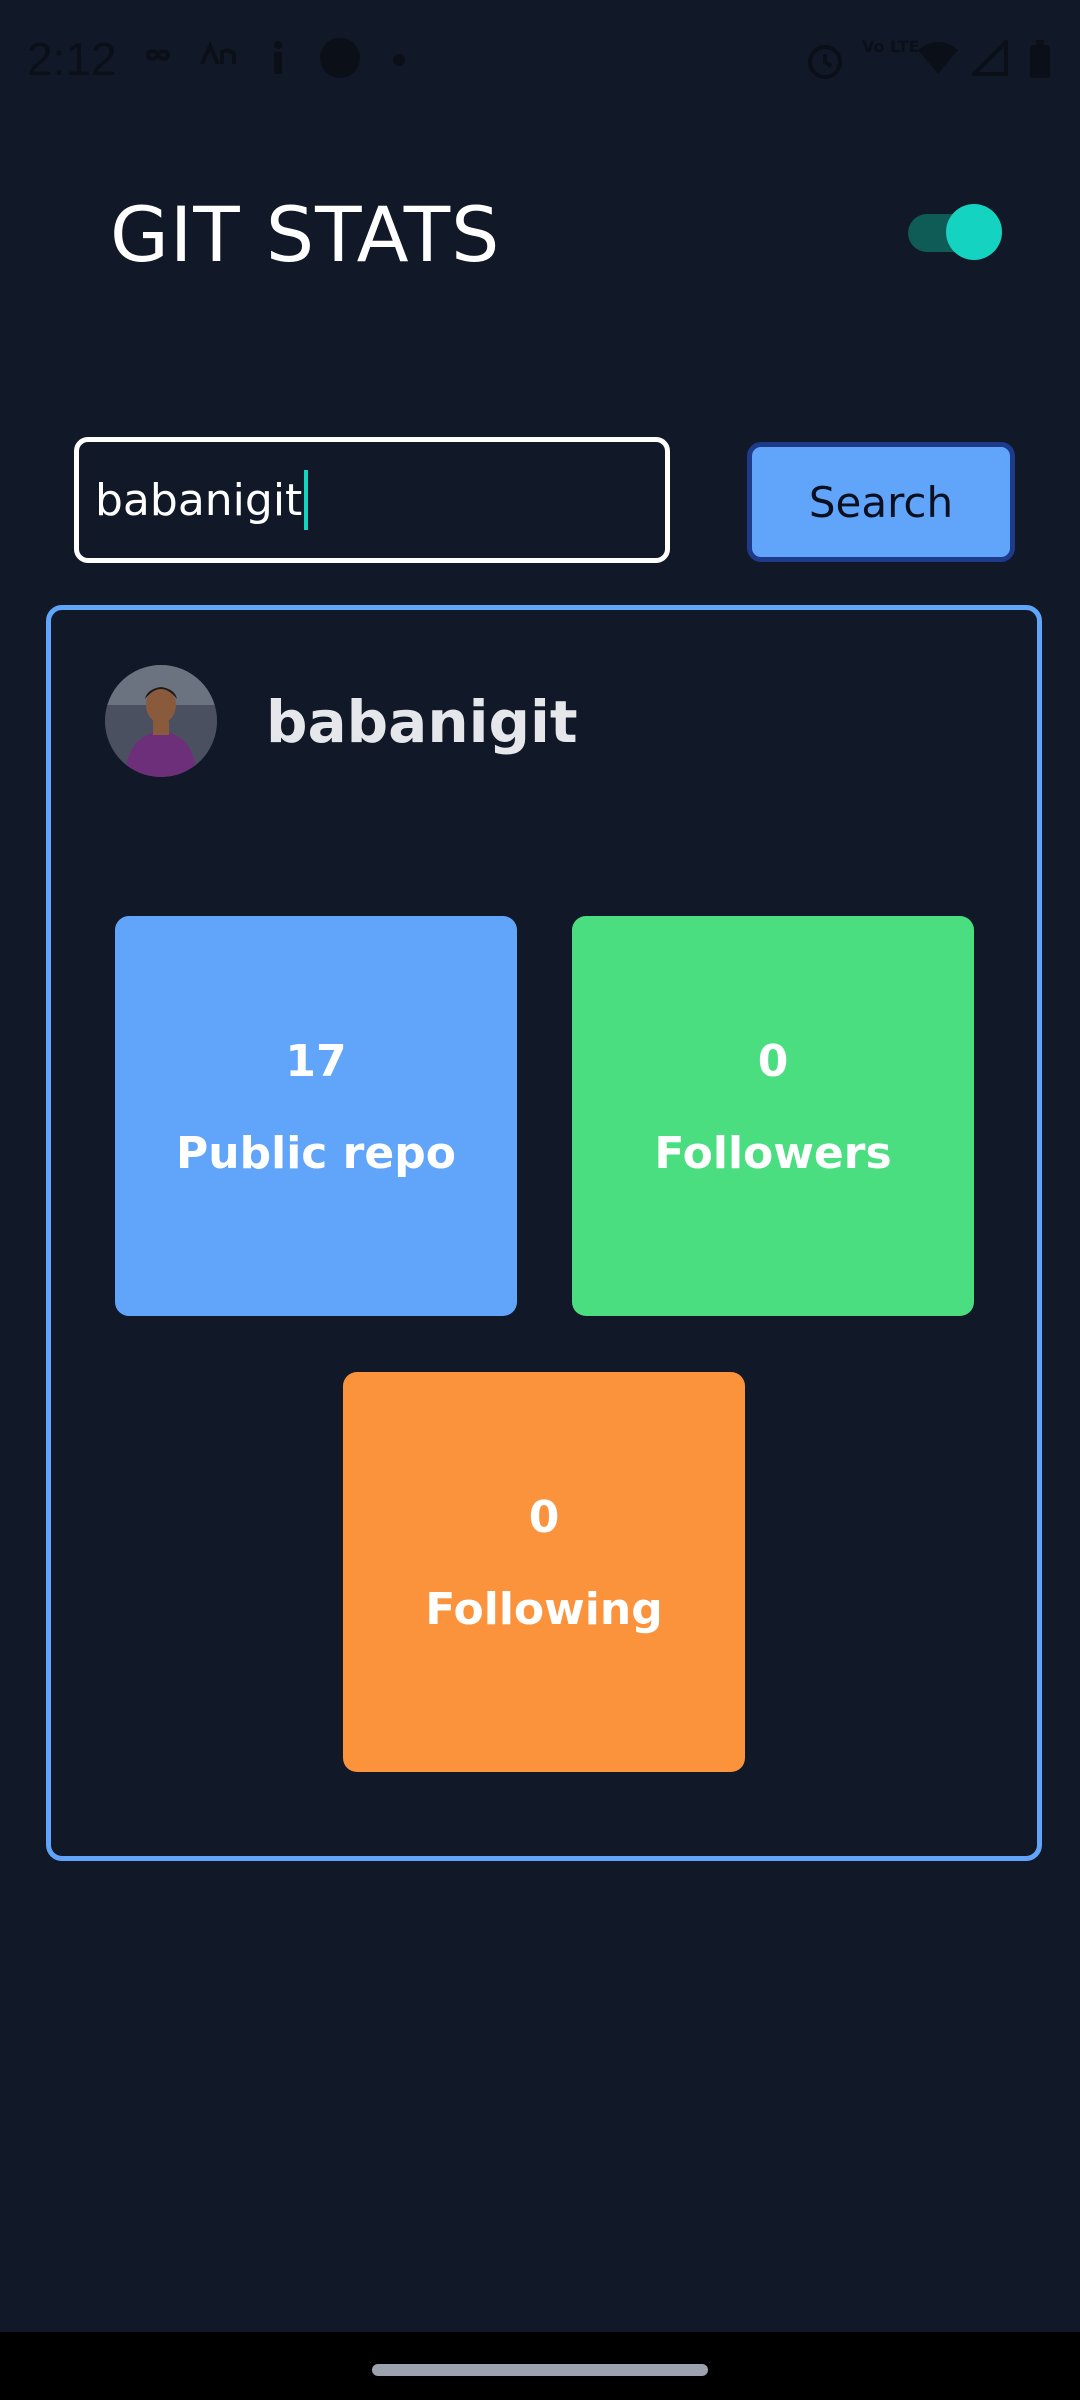 The height and width of the screenshot is (2400, 1080). I want to click on navigation-bar, so click(540, 2366).